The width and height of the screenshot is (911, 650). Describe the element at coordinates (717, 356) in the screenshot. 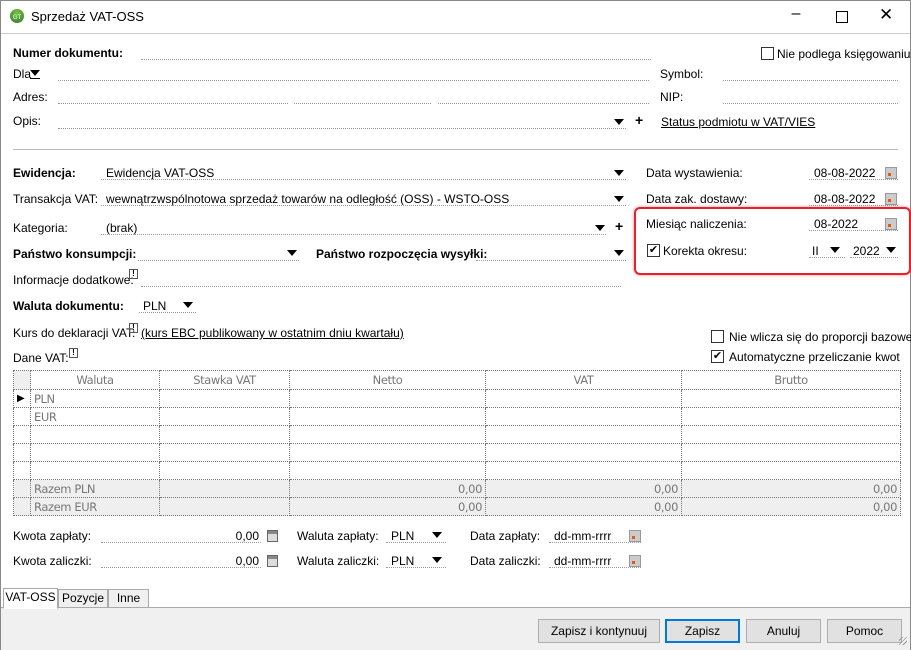

I see `auto-przeliczanie-checkbox: ✔` at that location.